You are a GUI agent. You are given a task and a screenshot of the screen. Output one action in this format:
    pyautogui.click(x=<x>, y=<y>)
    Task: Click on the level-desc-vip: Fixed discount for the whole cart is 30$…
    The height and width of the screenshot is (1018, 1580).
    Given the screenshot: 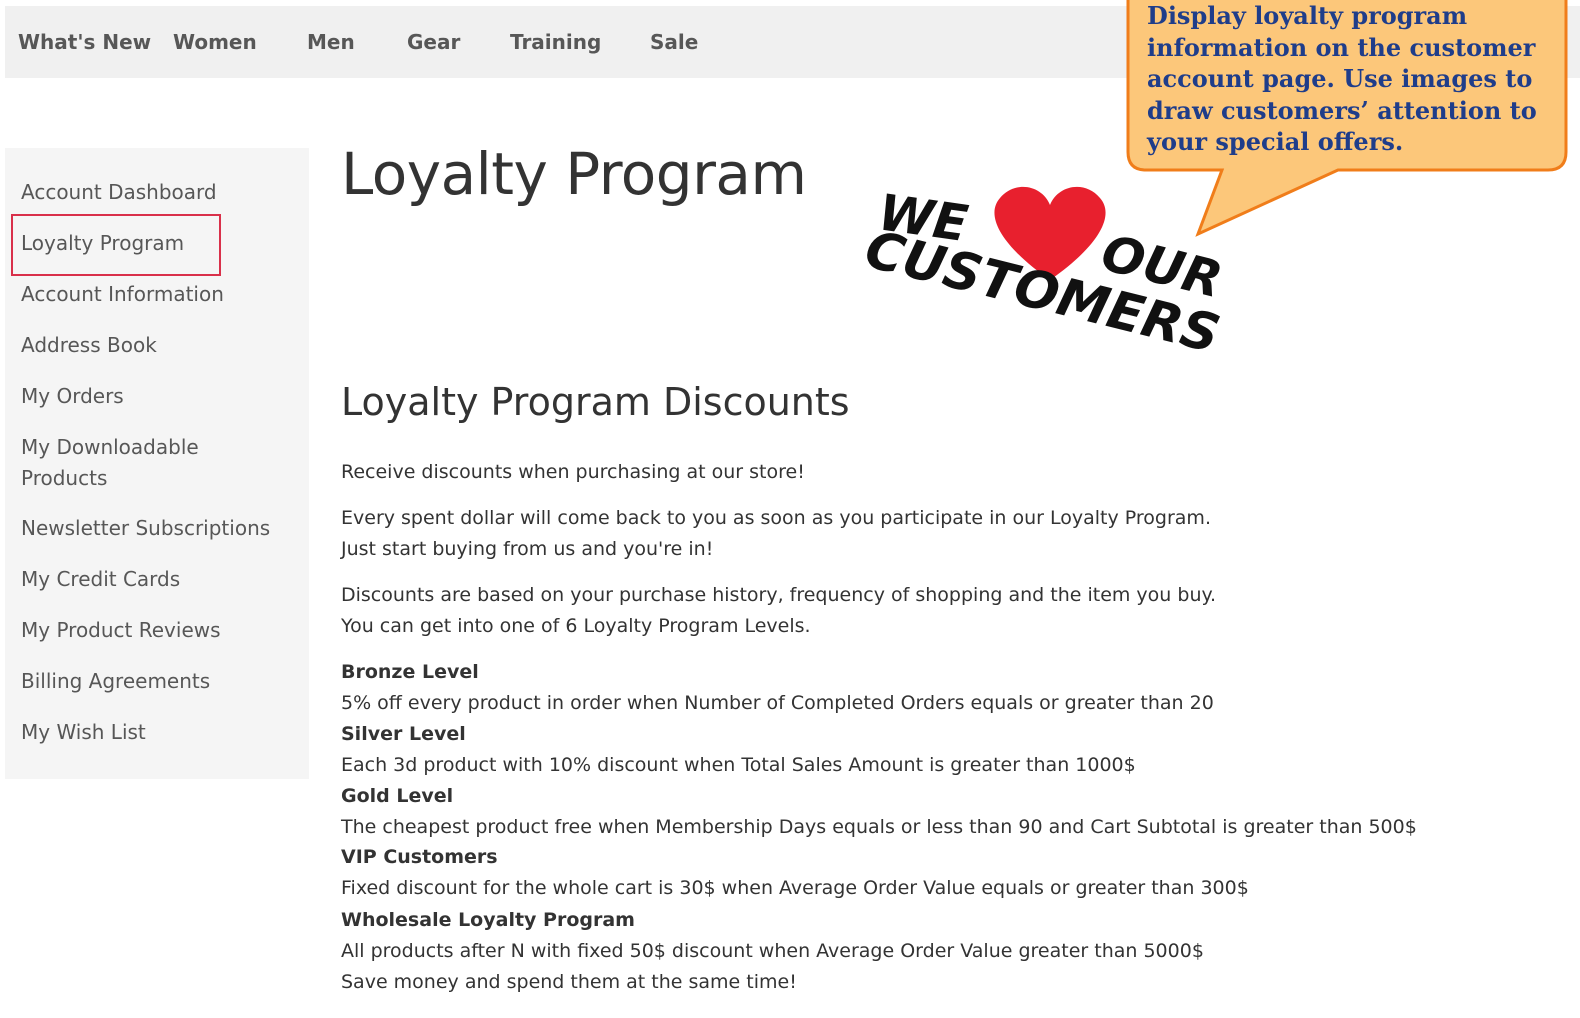 What is the action you would take?
    pyautogui.click(x=795, y=888)
    